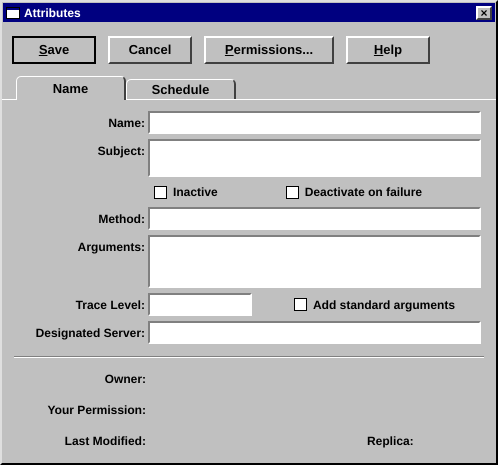  What do you see at coordinates (484, 13) in the screenshot?
I see `close-button: ×` at bounding box center [484, 13].